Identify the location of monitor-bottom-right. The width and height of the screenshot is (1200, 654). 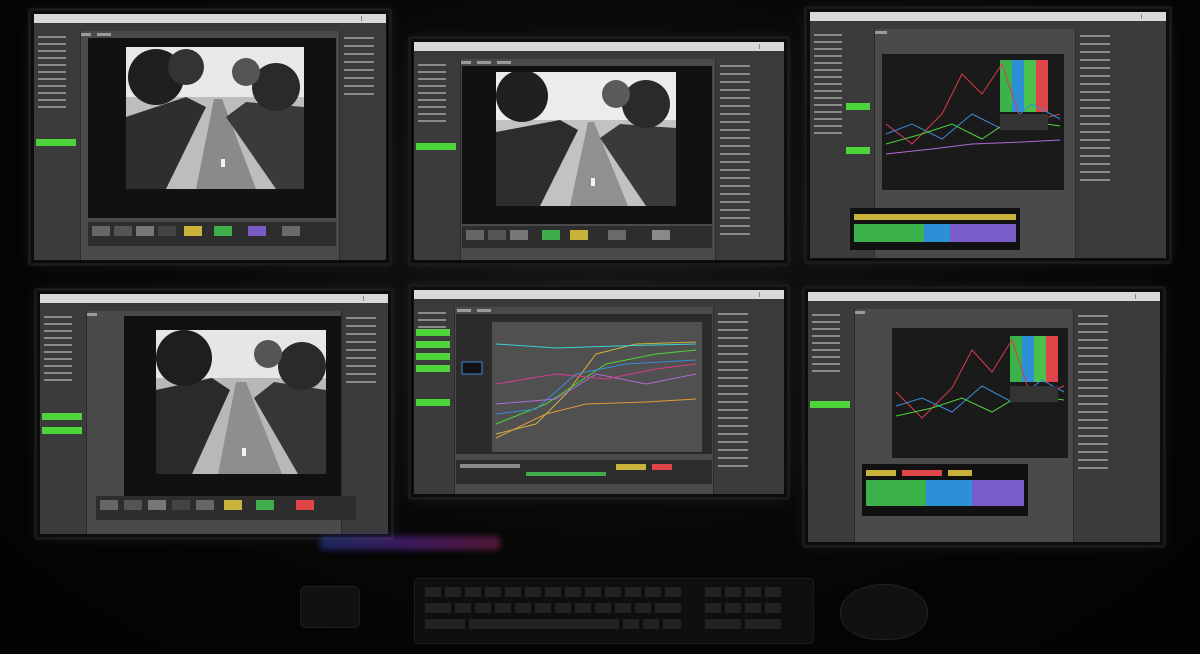
(984, 417).